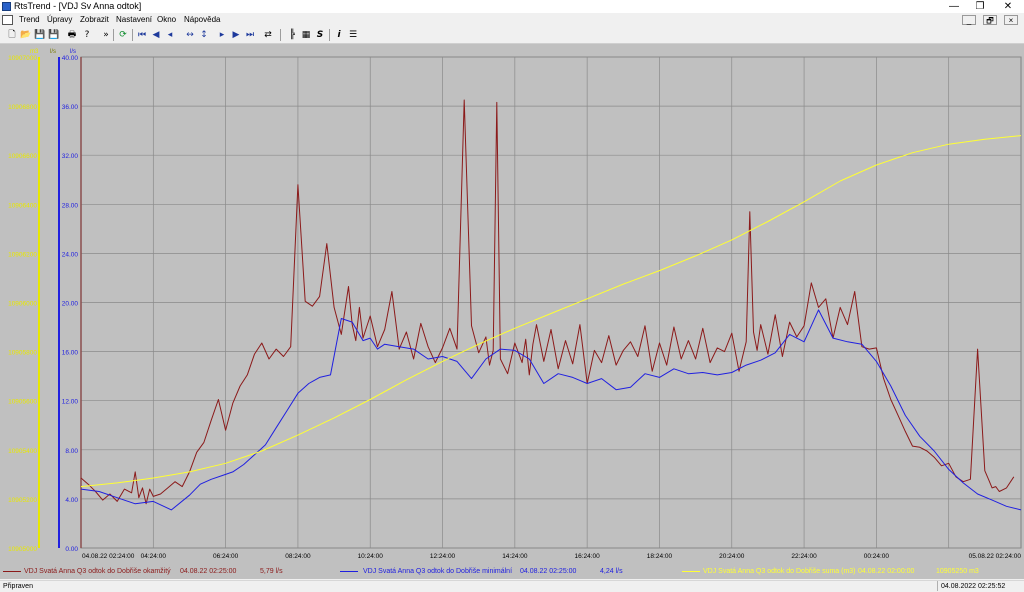  What do you see at coordinates (108, 556) in the screenshot?
I see `x-axis-tick-label: 04.08.22 02:24:00` at bounding box center [108, 556].